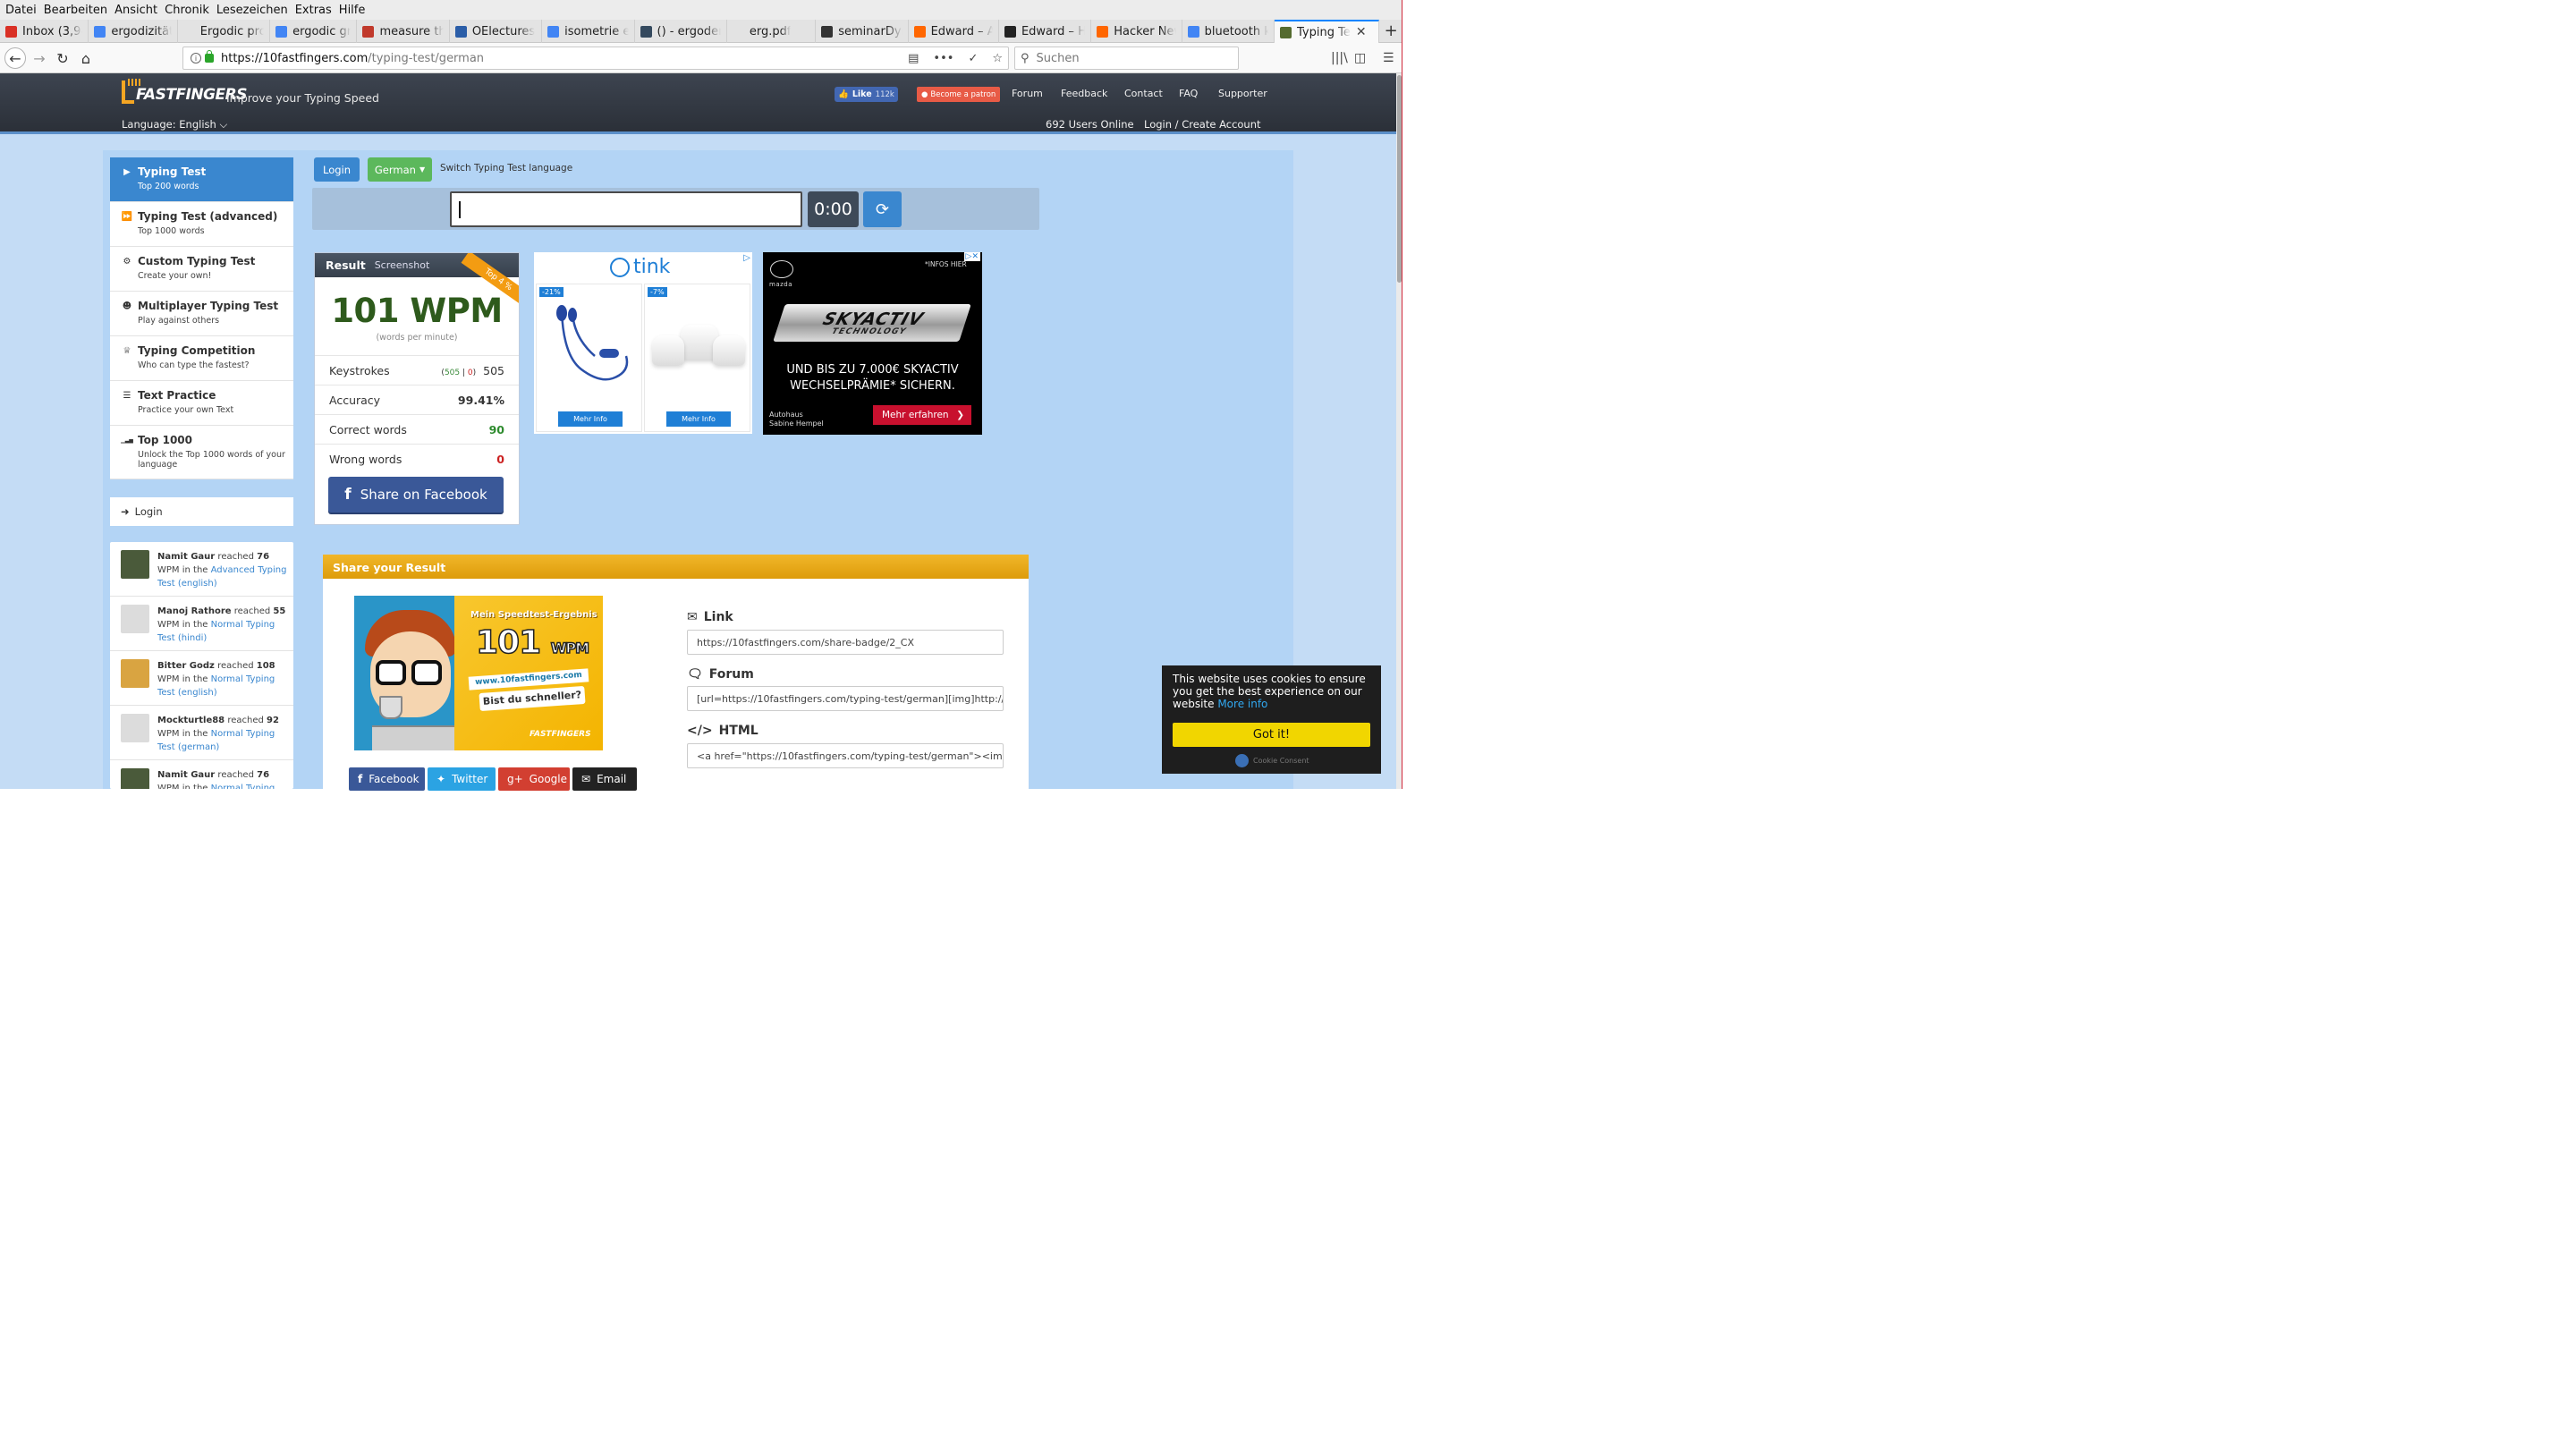  Describe the element at coordinates (313, 10) in the screenshot. I see `menu-extras: Extras` at that location.